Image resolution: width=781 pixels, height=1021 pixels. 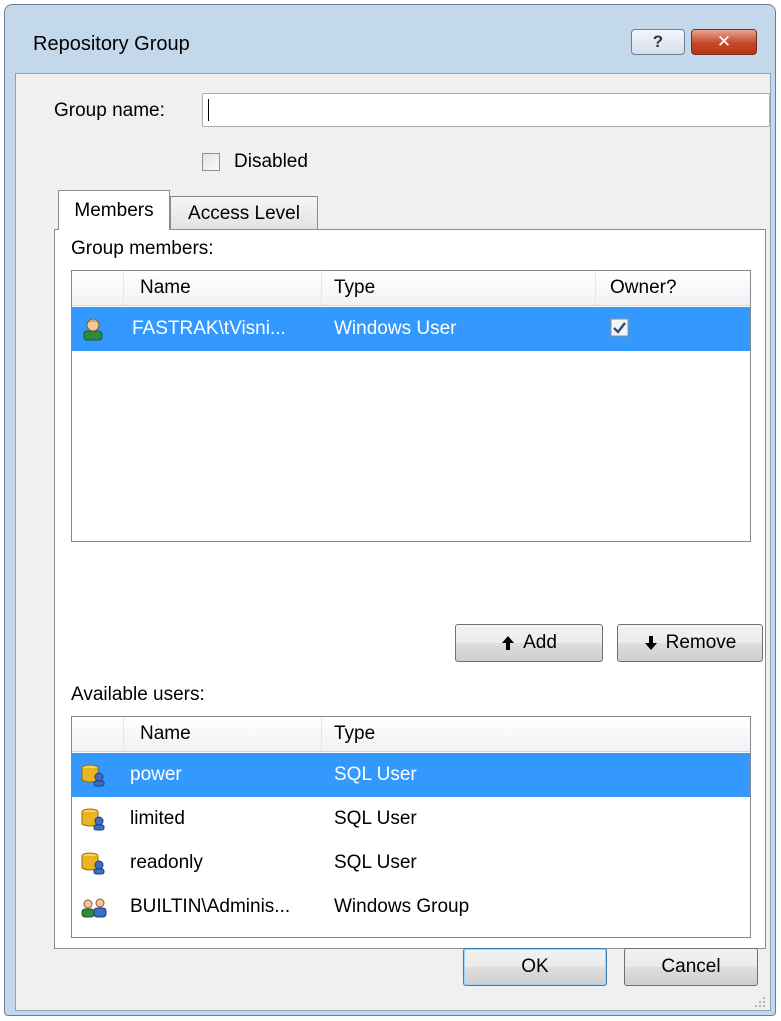 What do you see at coordinates (402, 906) in the screenshot?
I see `user-type: Windows Group` at bounding box center [402, 906].